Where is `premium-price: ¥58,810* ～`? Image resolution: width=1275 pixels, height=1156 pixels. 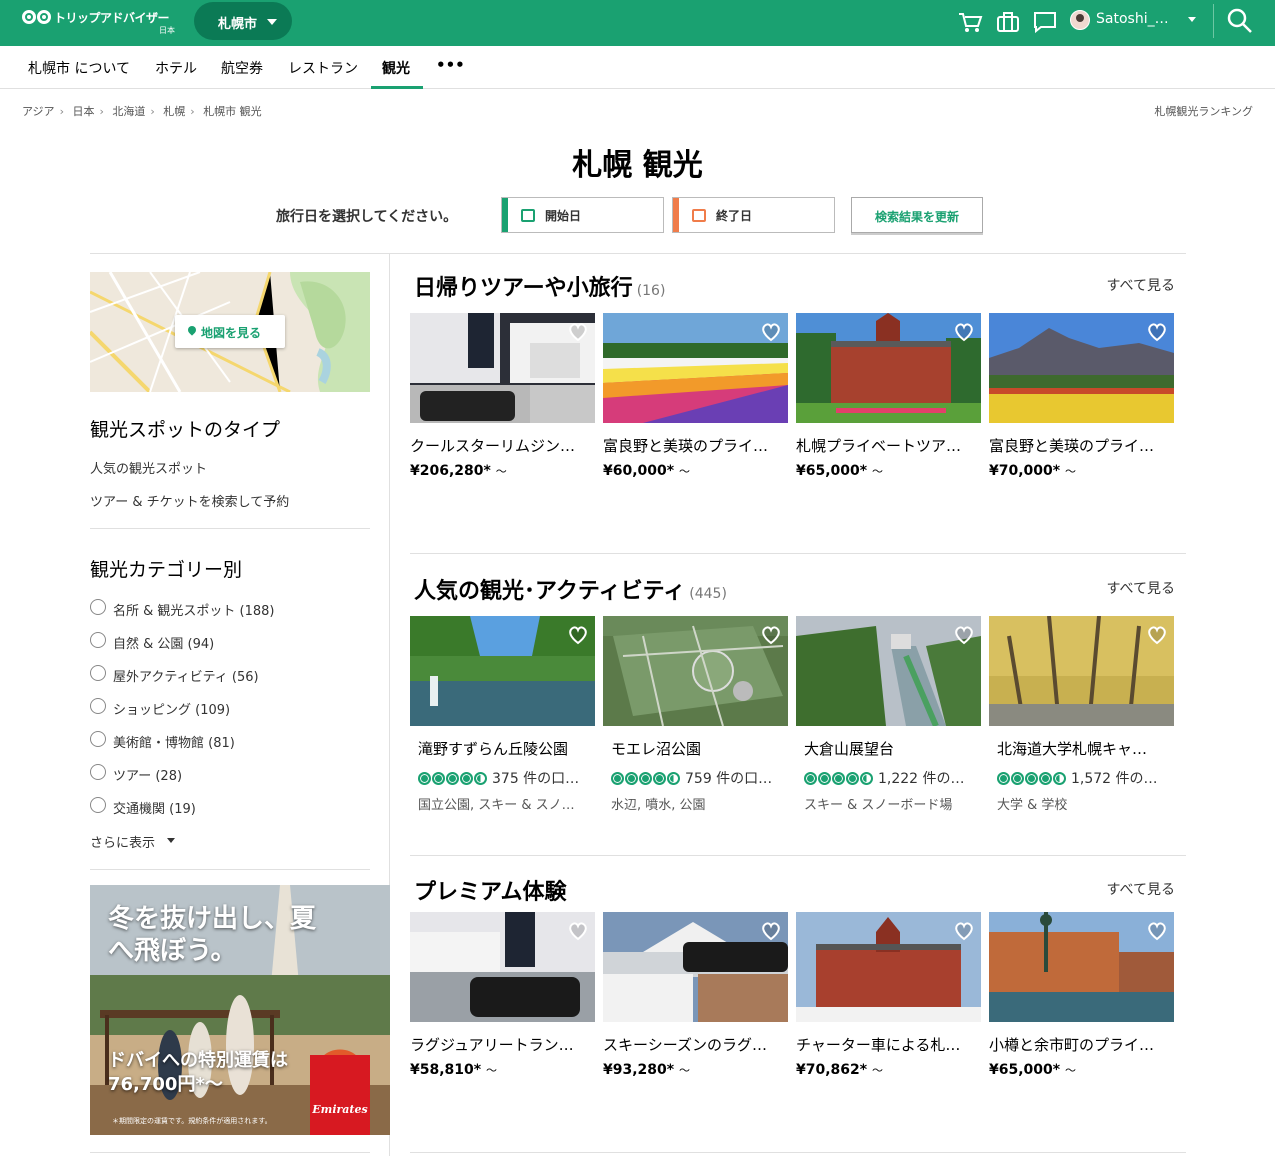 premium-price: ¥58,810* ～ is located at coordinates (453, 1070).